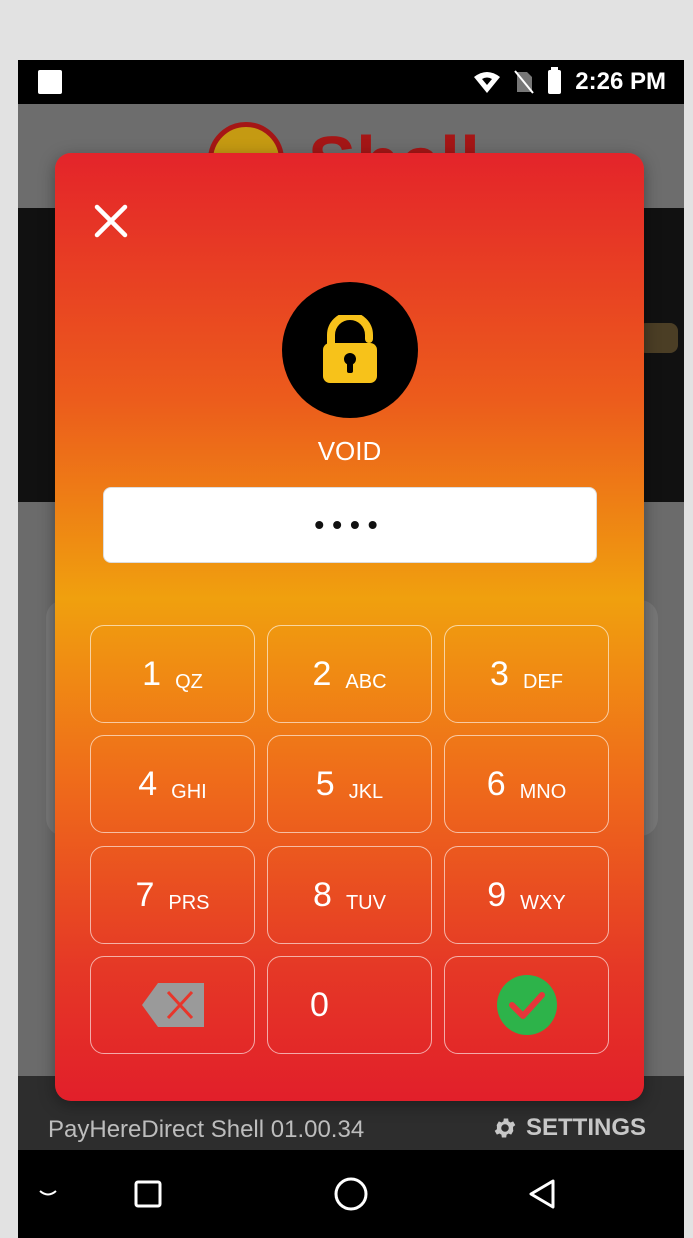 This screenshot has height=1238, width=693. I want to click on key-letters: DEF, so click(542, 681).